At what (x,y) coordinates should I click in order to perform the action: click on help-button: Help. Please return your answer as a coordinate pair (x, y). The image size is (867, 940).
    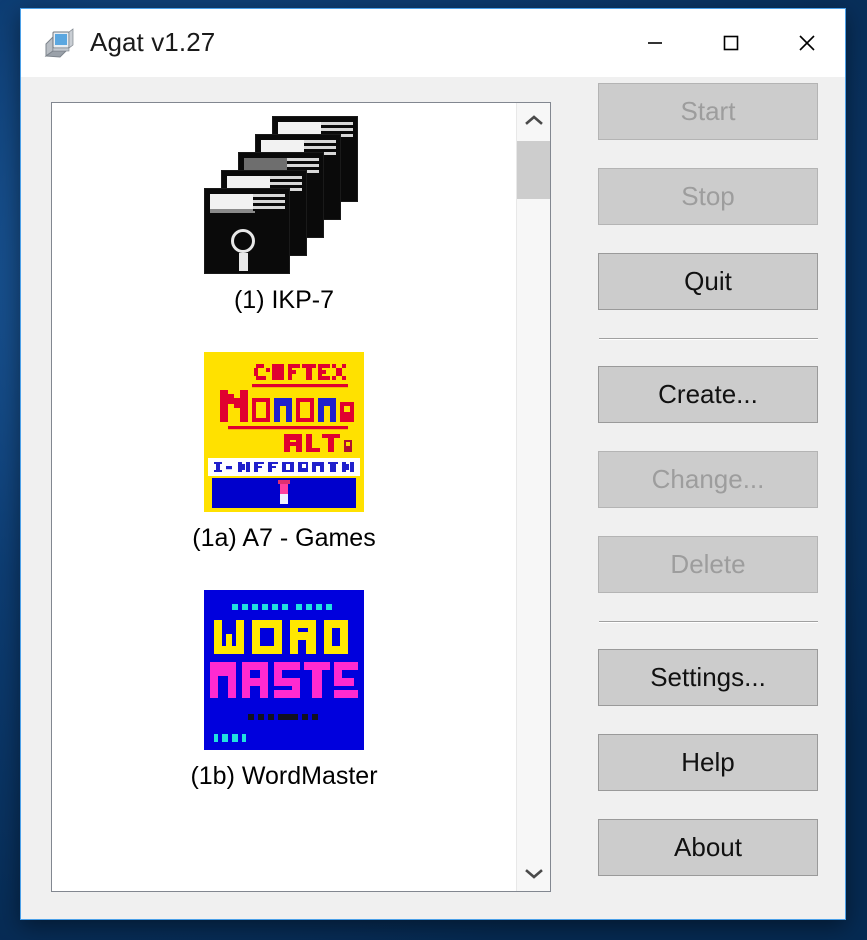
    Looking at the image, I should click on (708, 762).